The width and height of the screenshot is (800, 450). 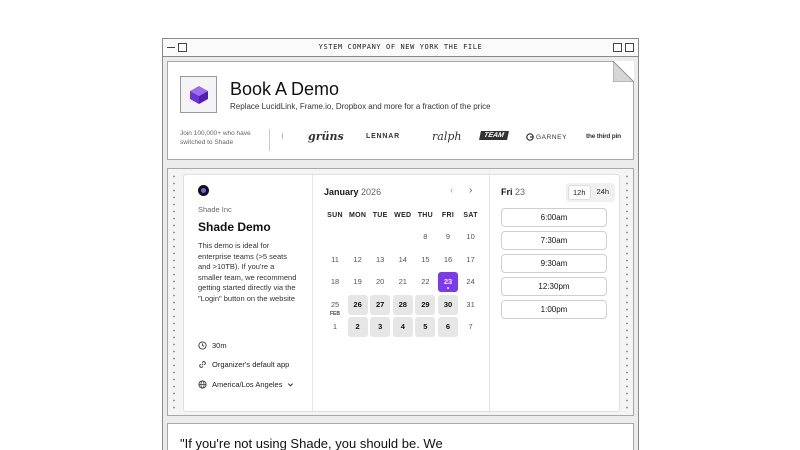 I want to click on page-title: Book A Demo, so click(x=285, y=89).